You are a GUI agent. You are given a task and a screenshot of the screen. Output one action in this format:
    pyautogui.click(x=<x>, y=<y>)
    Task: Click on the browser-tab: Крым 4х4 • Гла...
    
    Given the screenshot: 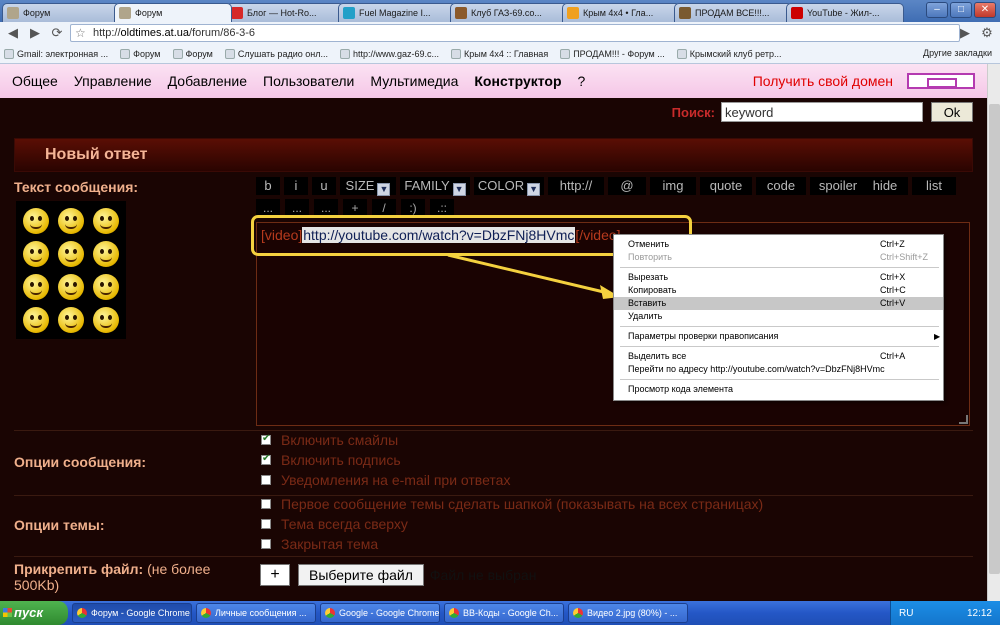 What is the action you would take?
    pyautogui.click(x=621, y=12)
    